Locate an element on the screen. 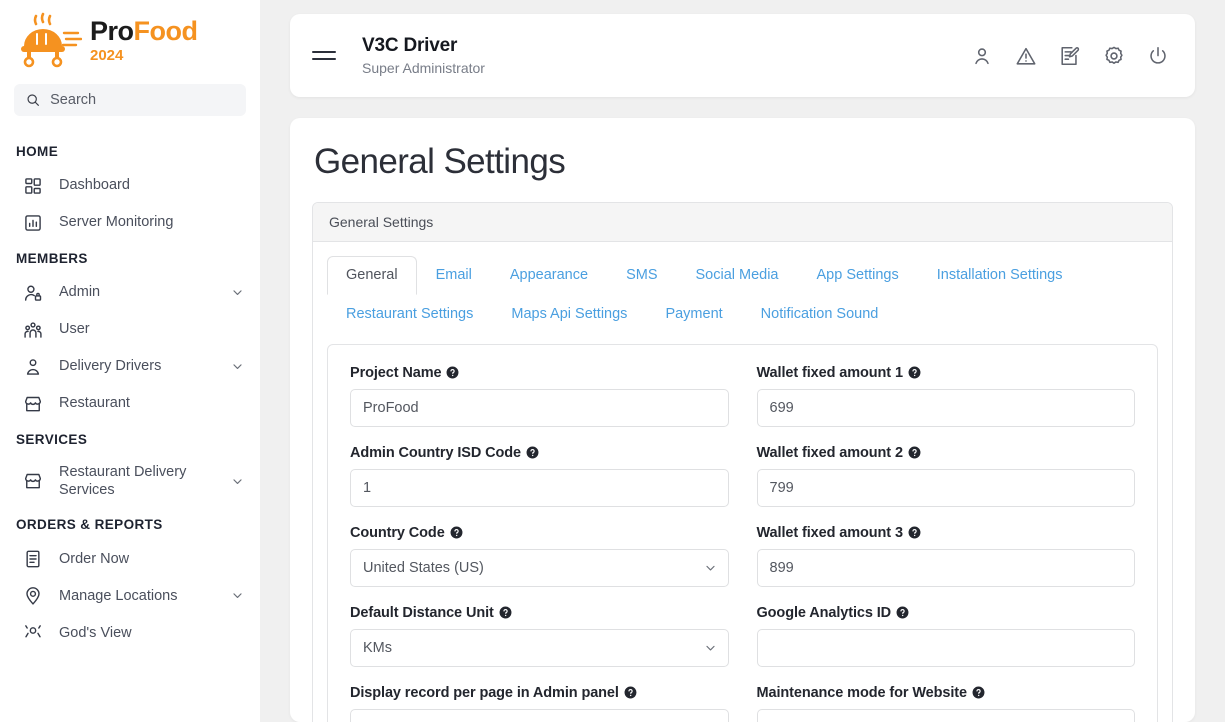  field-label-text: Google Analytics ID is located at coordinates (824, 612).